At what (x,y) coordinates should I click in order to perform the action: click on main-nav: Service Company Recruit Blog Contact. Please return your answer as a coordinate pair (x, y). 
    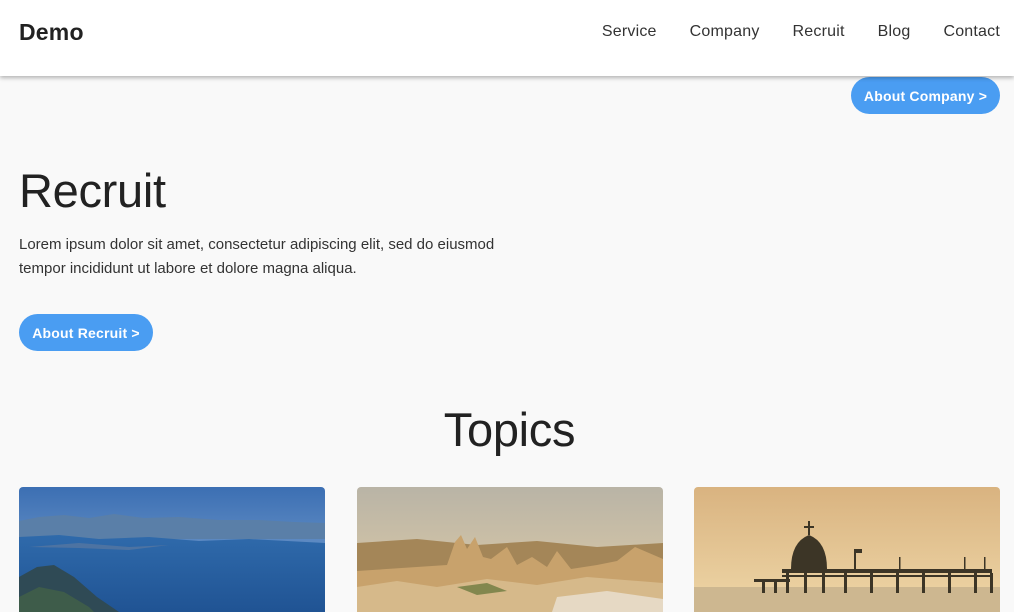
    Looking at the image, I should click on (801, 32).